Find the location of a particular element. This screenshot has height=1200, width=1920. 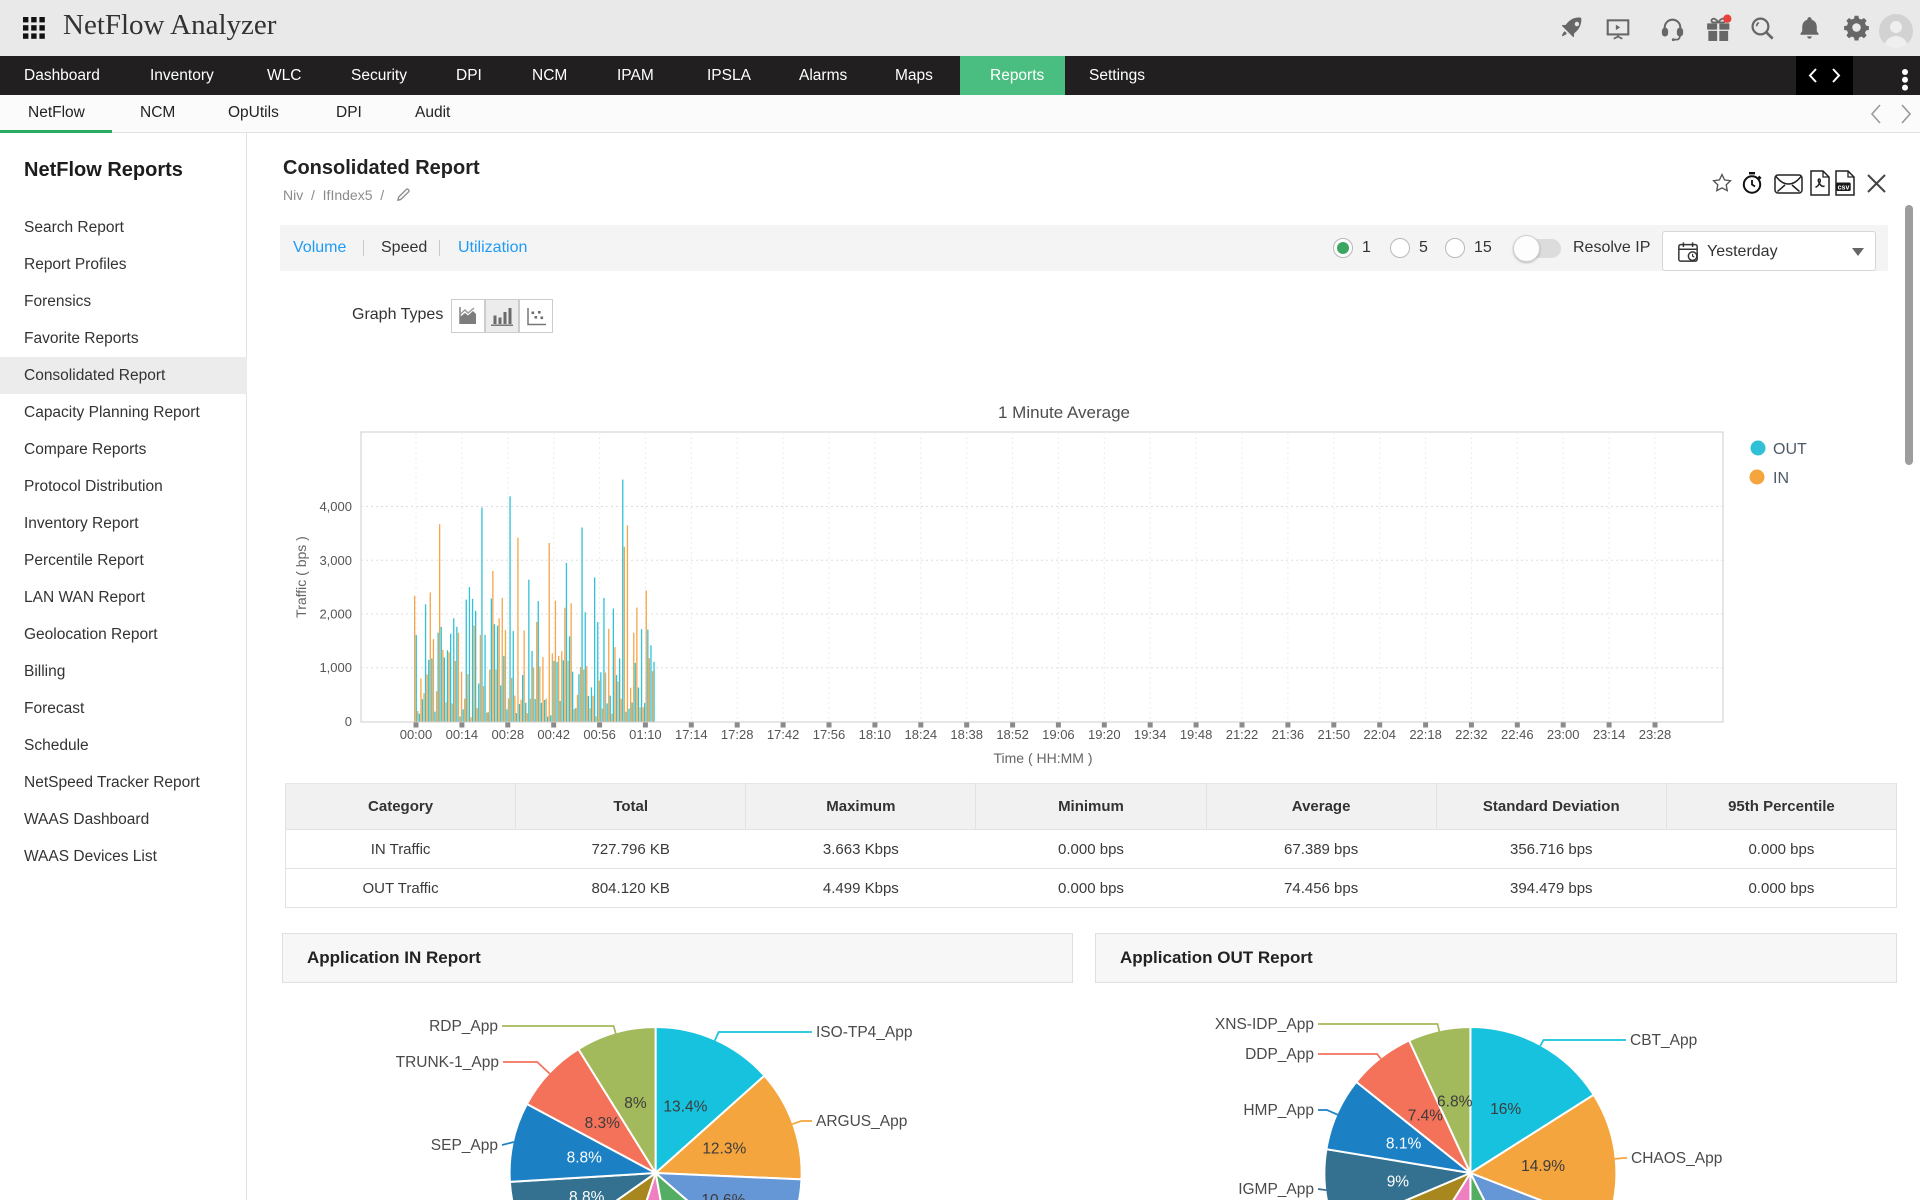

svg-text: IGMP_App is located at coordinates (1276, 1189).